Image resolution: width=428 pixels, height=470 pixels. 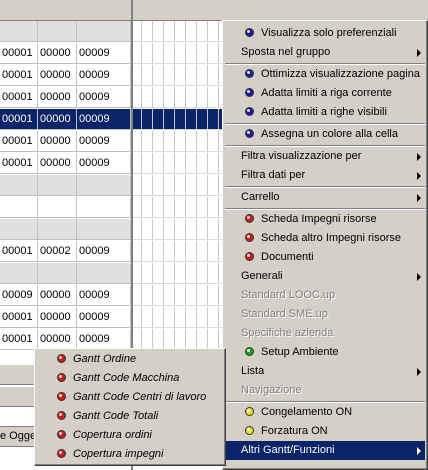 What do you see at coordinates (104, 359) in the screenshot?
I see `menu-item-label: Gantt Ordine` at bounding box center [104, 359].